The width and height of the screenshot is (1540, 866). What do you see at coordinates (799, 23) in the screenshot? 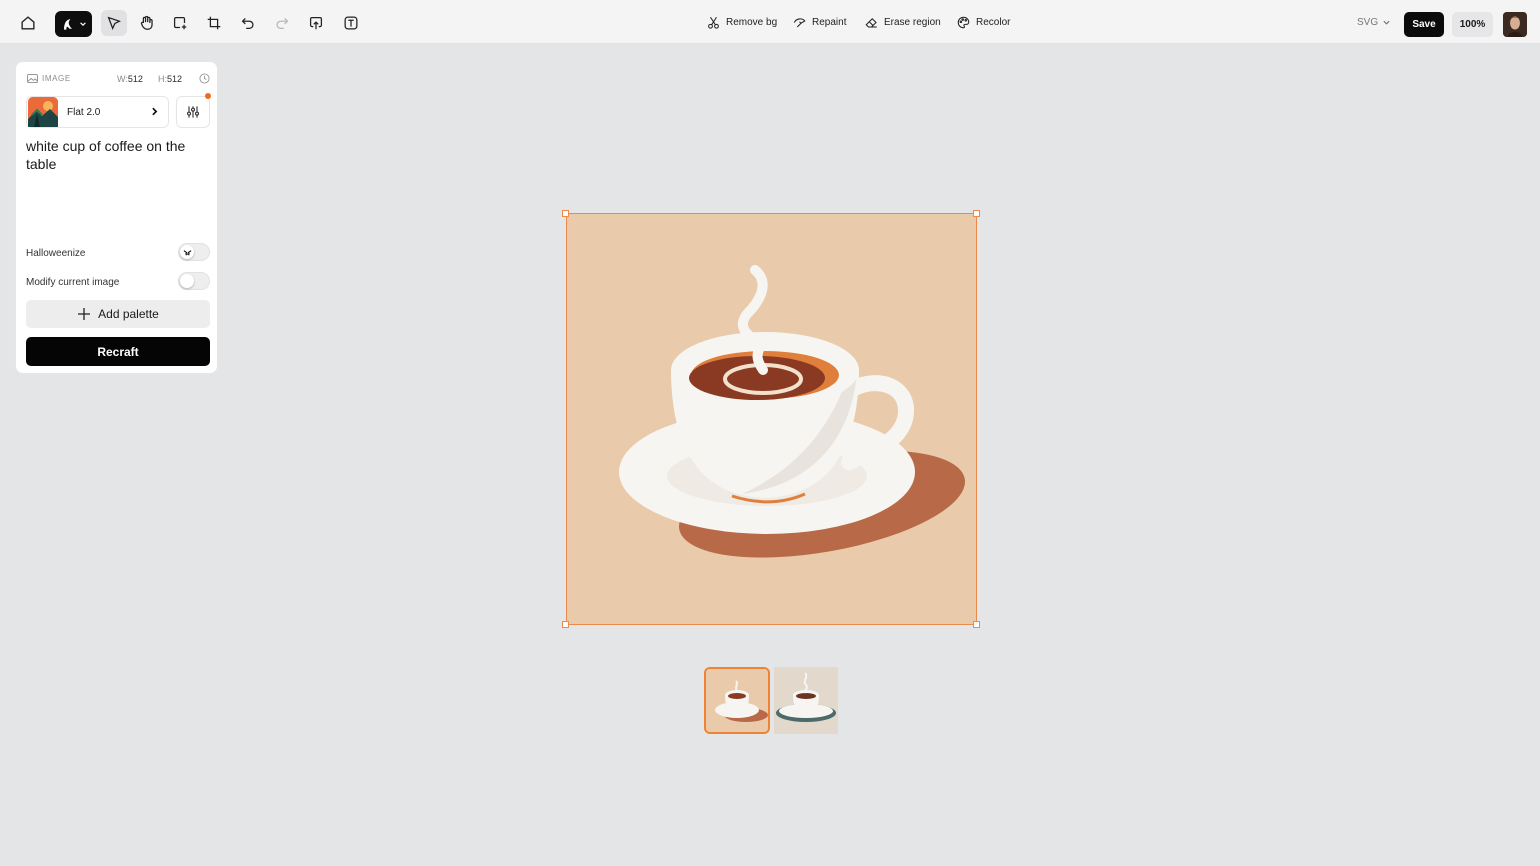
I see `repaint-icon` at bounding box center [799, 23].